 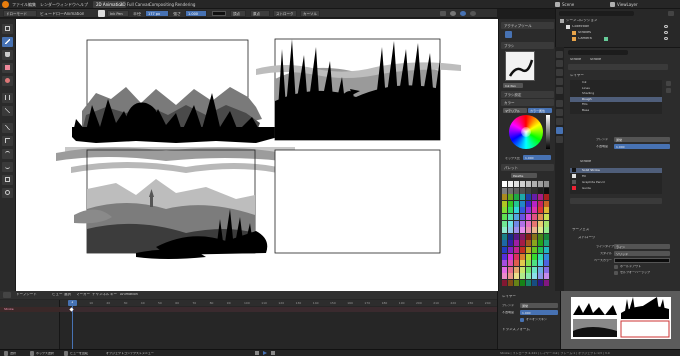 What do you see at coordinates (185, 4) in the screenshot?
I see `workspace-tab-rendering: Rendering` at bounding box center [185, 4].